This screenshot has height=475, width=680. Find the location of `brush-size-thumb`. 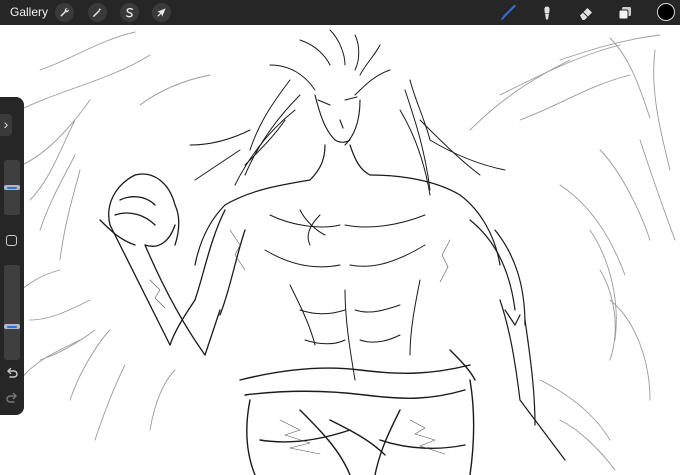

brush-size-thumb is located at coordinates (12, 187).